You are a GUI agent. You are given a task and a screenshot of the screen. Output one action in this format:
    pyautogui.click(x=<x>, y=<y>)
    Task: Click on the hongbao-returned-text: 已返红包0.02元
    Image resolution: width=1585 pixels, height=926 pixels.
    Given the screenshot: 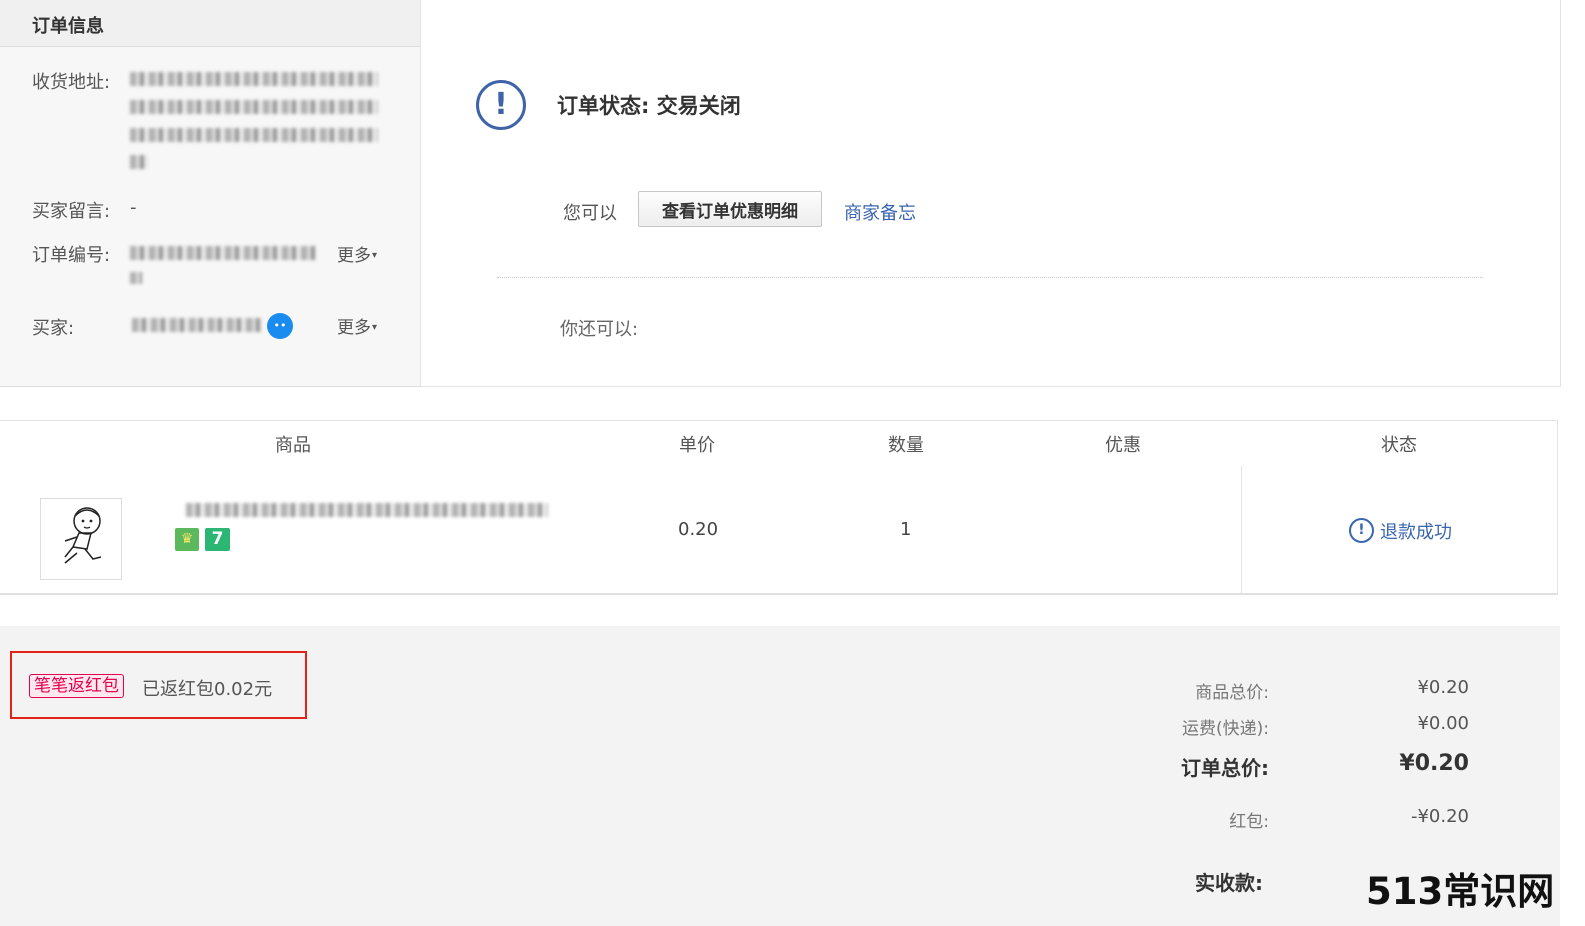 What is the action you would take?
    pyautogui.click(x=207, y=689)
    